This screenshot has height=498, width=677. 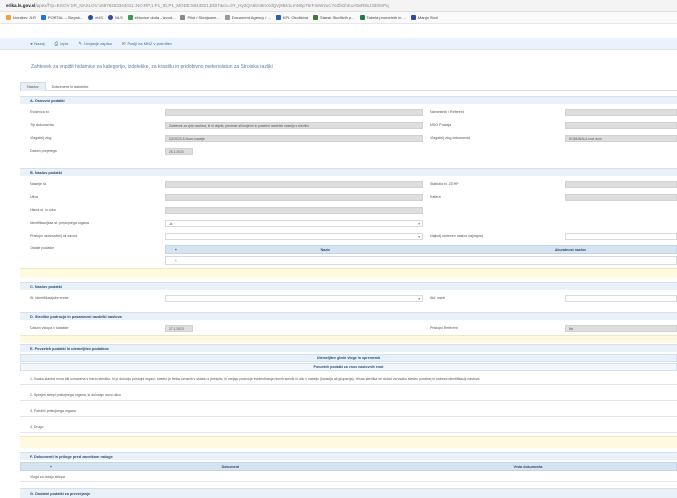 I want to click on referent-choice-field: Ne, so click(x=621, y=328).